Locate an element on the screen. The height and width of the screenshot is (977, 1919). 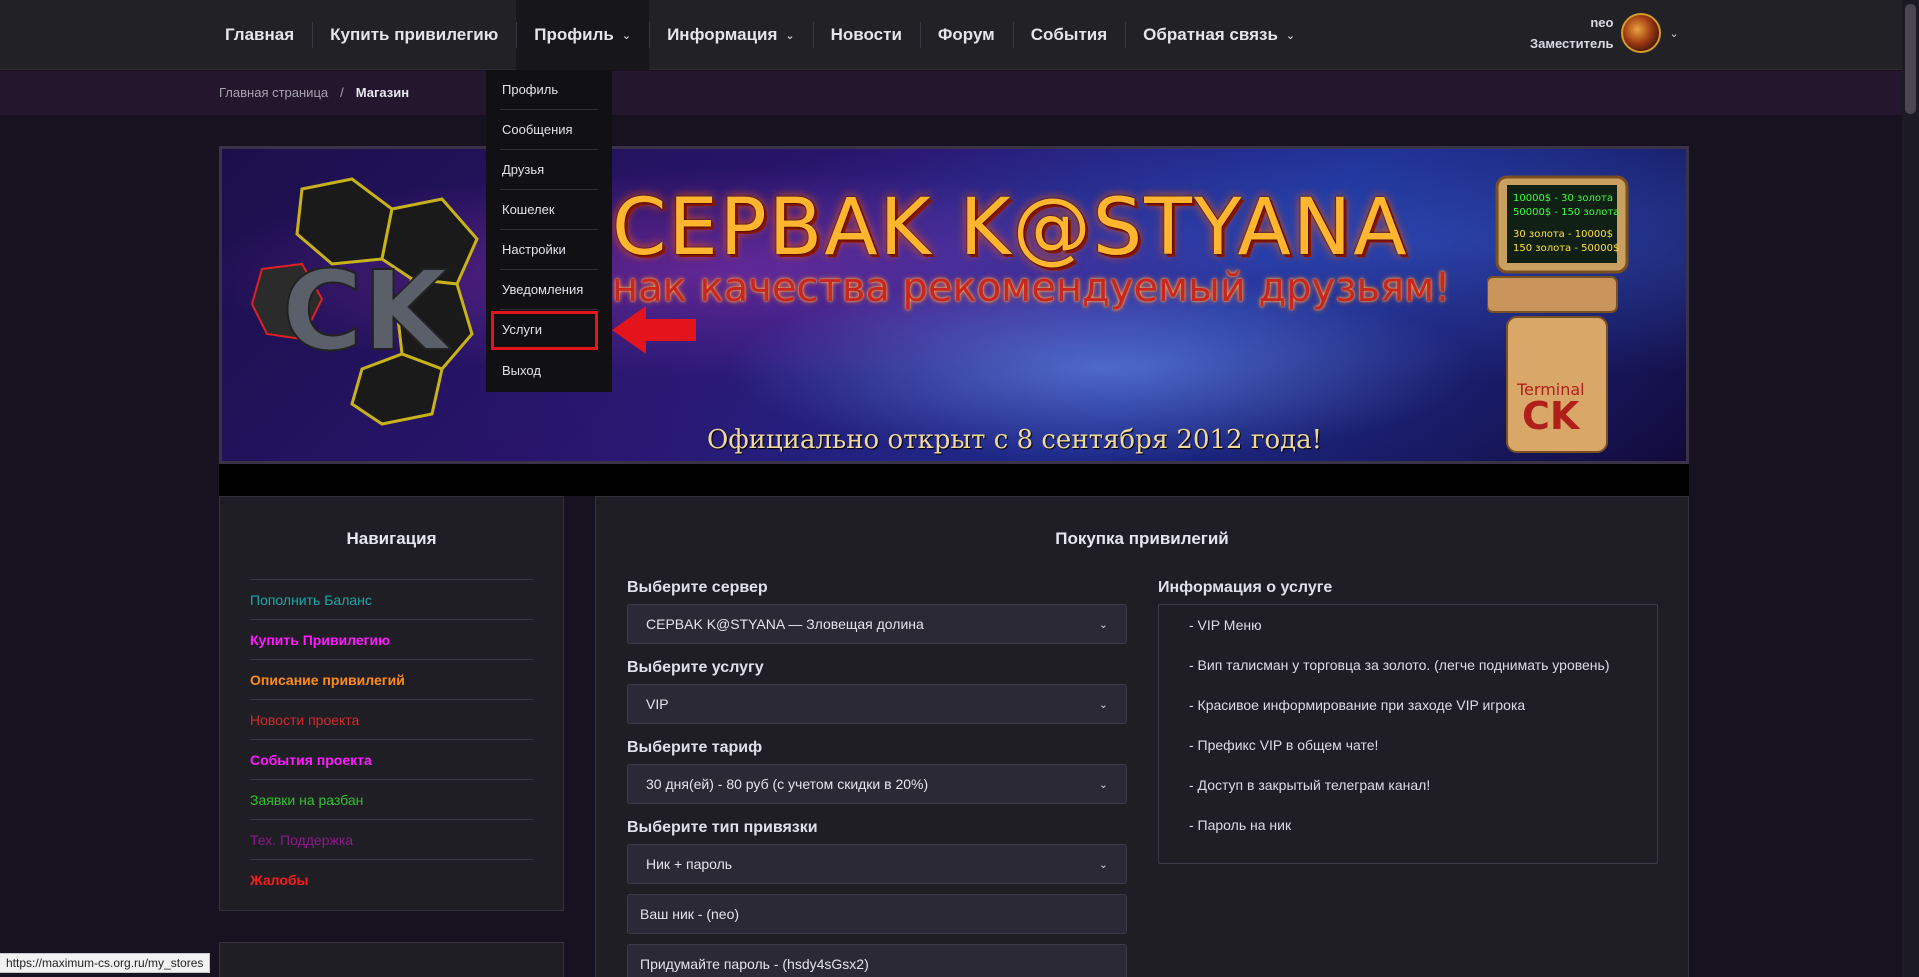
breadcrumb: Главная страница / Магазин is located at coordinates (314, 92).